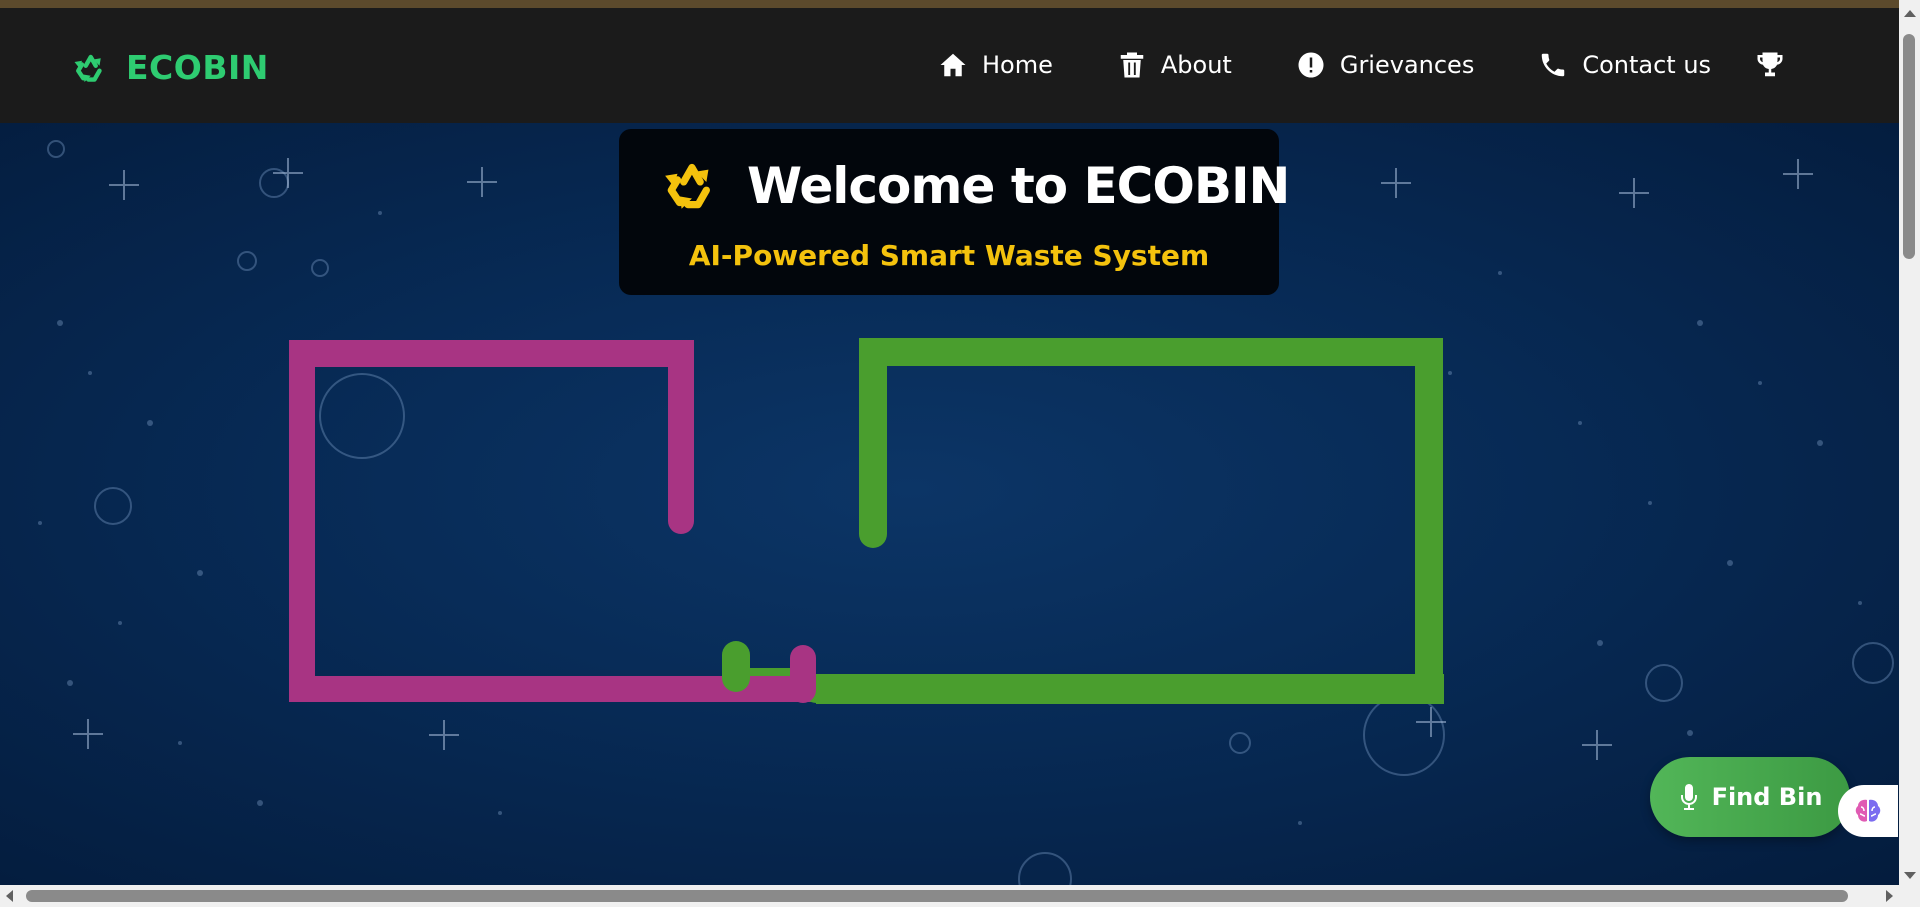 The height and width of the screenshot is (907, 1920). What do you see at coordinates (1018, 186) in the screenshot?
I see `welcome-title: Welcome to ECOBIN` at bounding box center [1018, 186].